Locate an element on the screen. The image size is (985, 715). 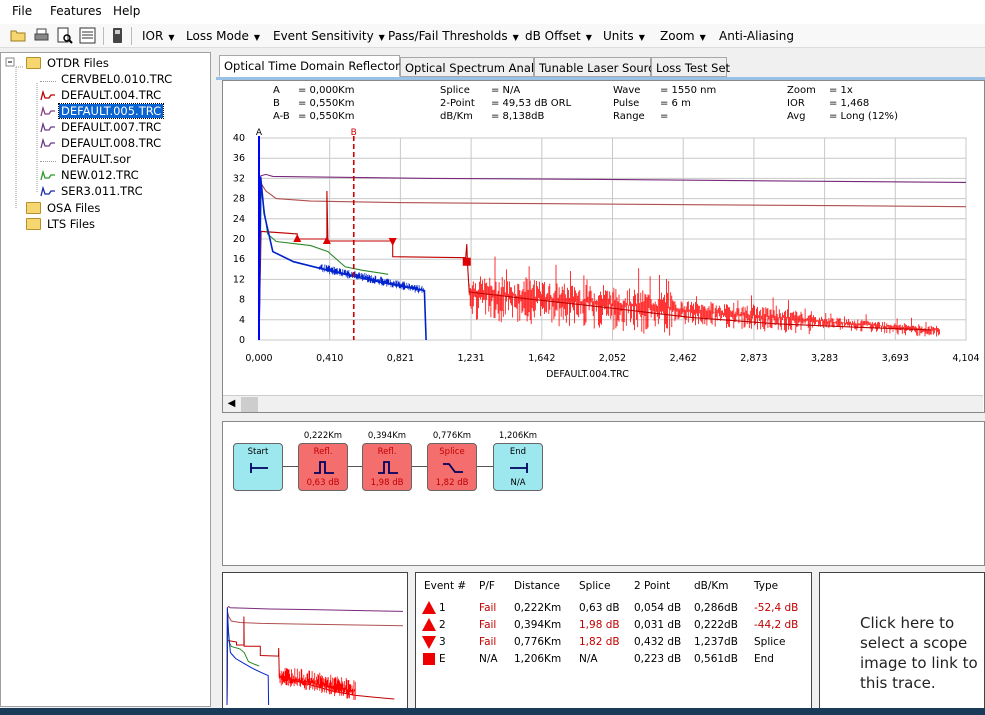
refl-glyph-icon is located at coordinates (388, 467).